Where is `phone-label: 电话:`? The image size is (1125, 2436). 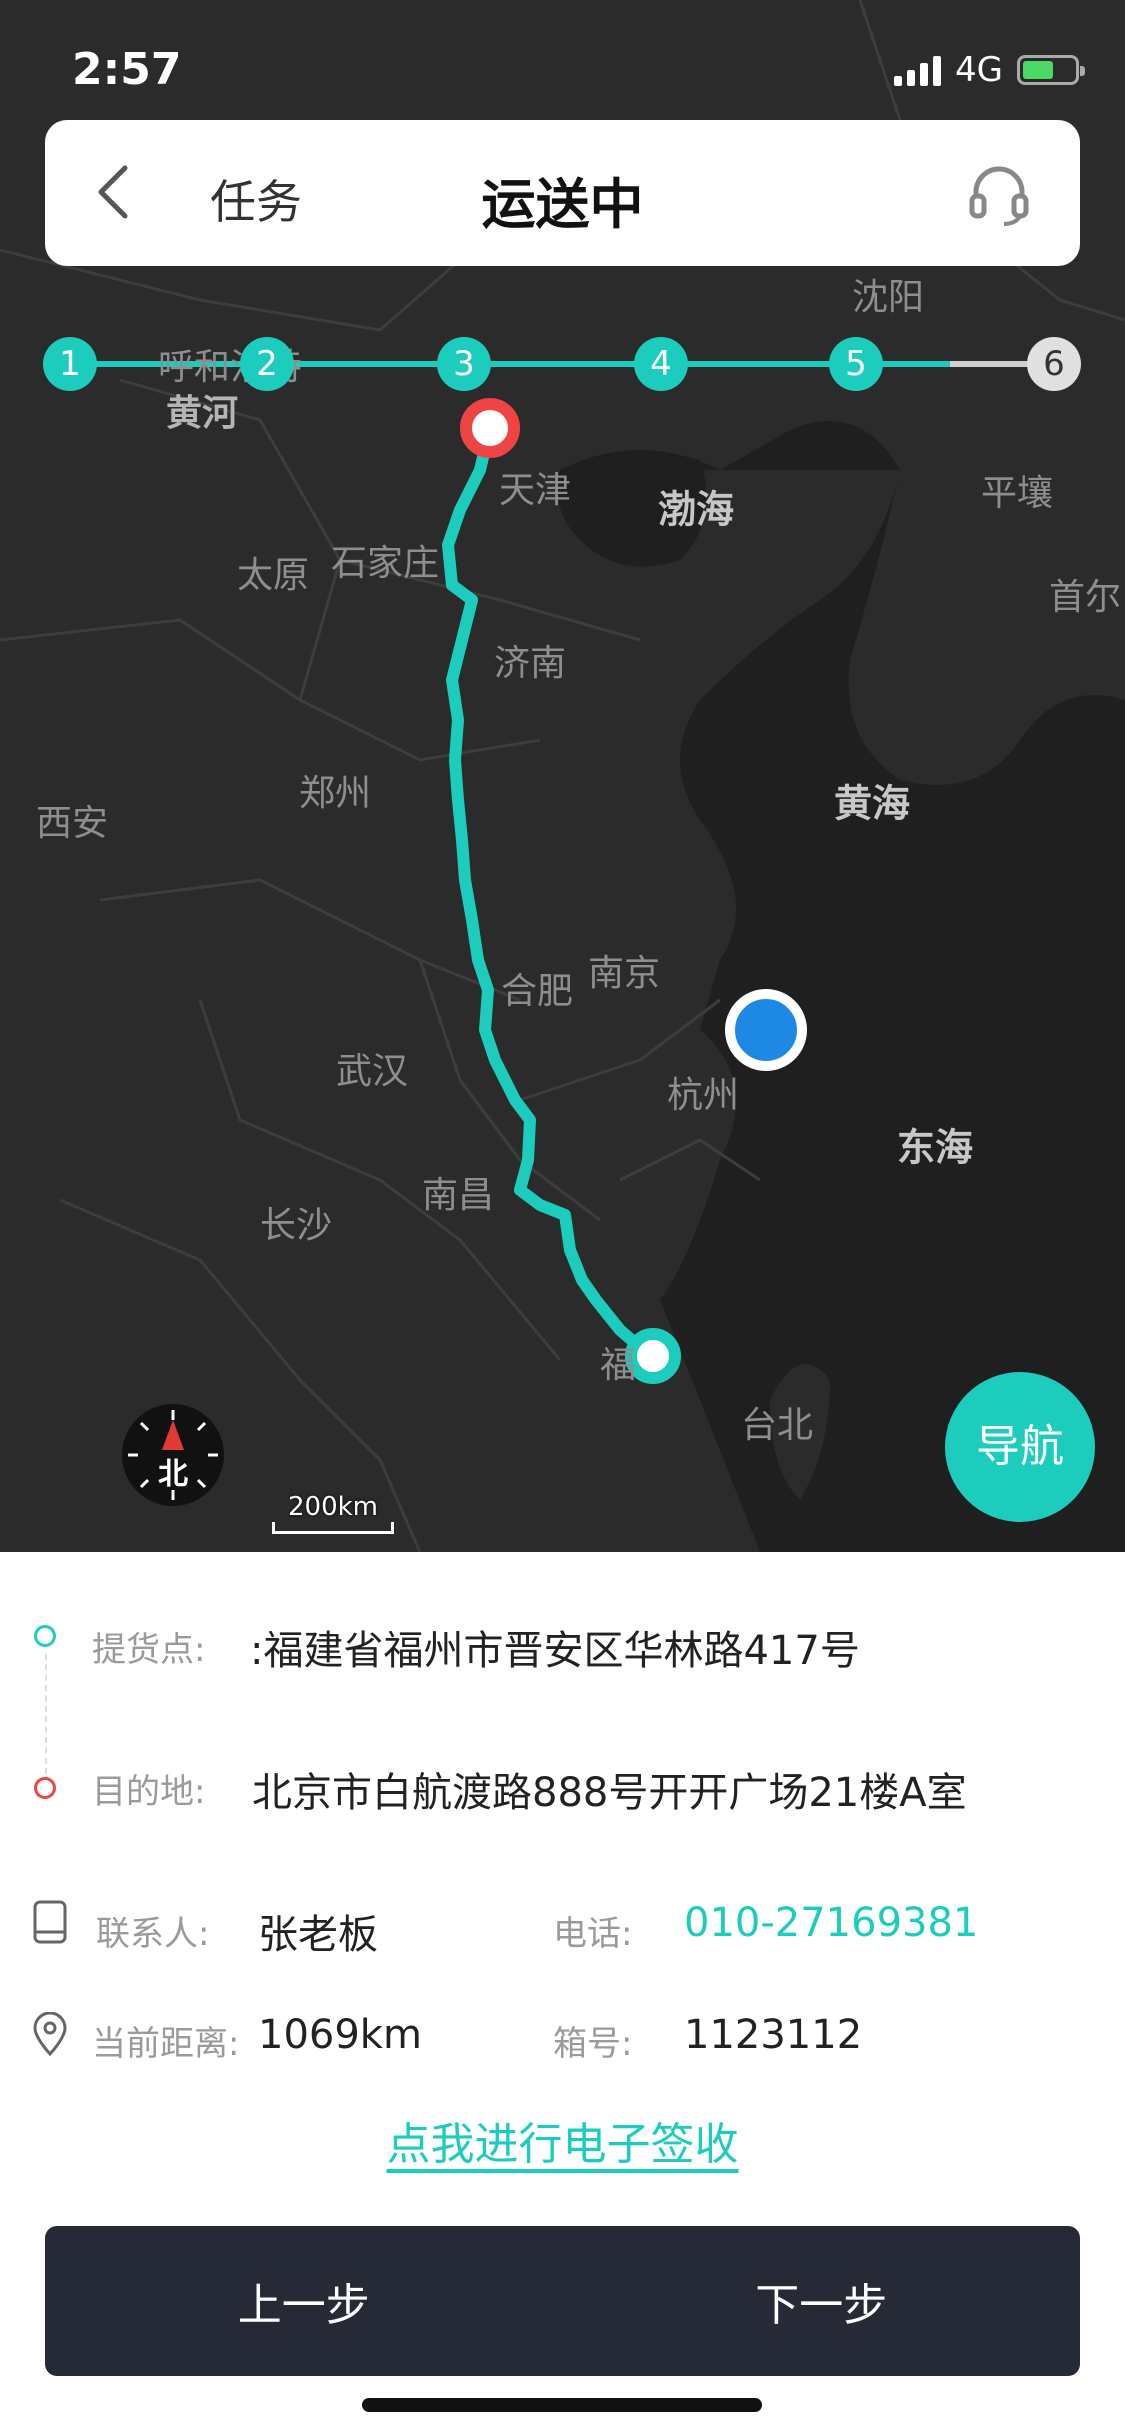 phone-label: 电话: is located at coordinates (593, 1934).